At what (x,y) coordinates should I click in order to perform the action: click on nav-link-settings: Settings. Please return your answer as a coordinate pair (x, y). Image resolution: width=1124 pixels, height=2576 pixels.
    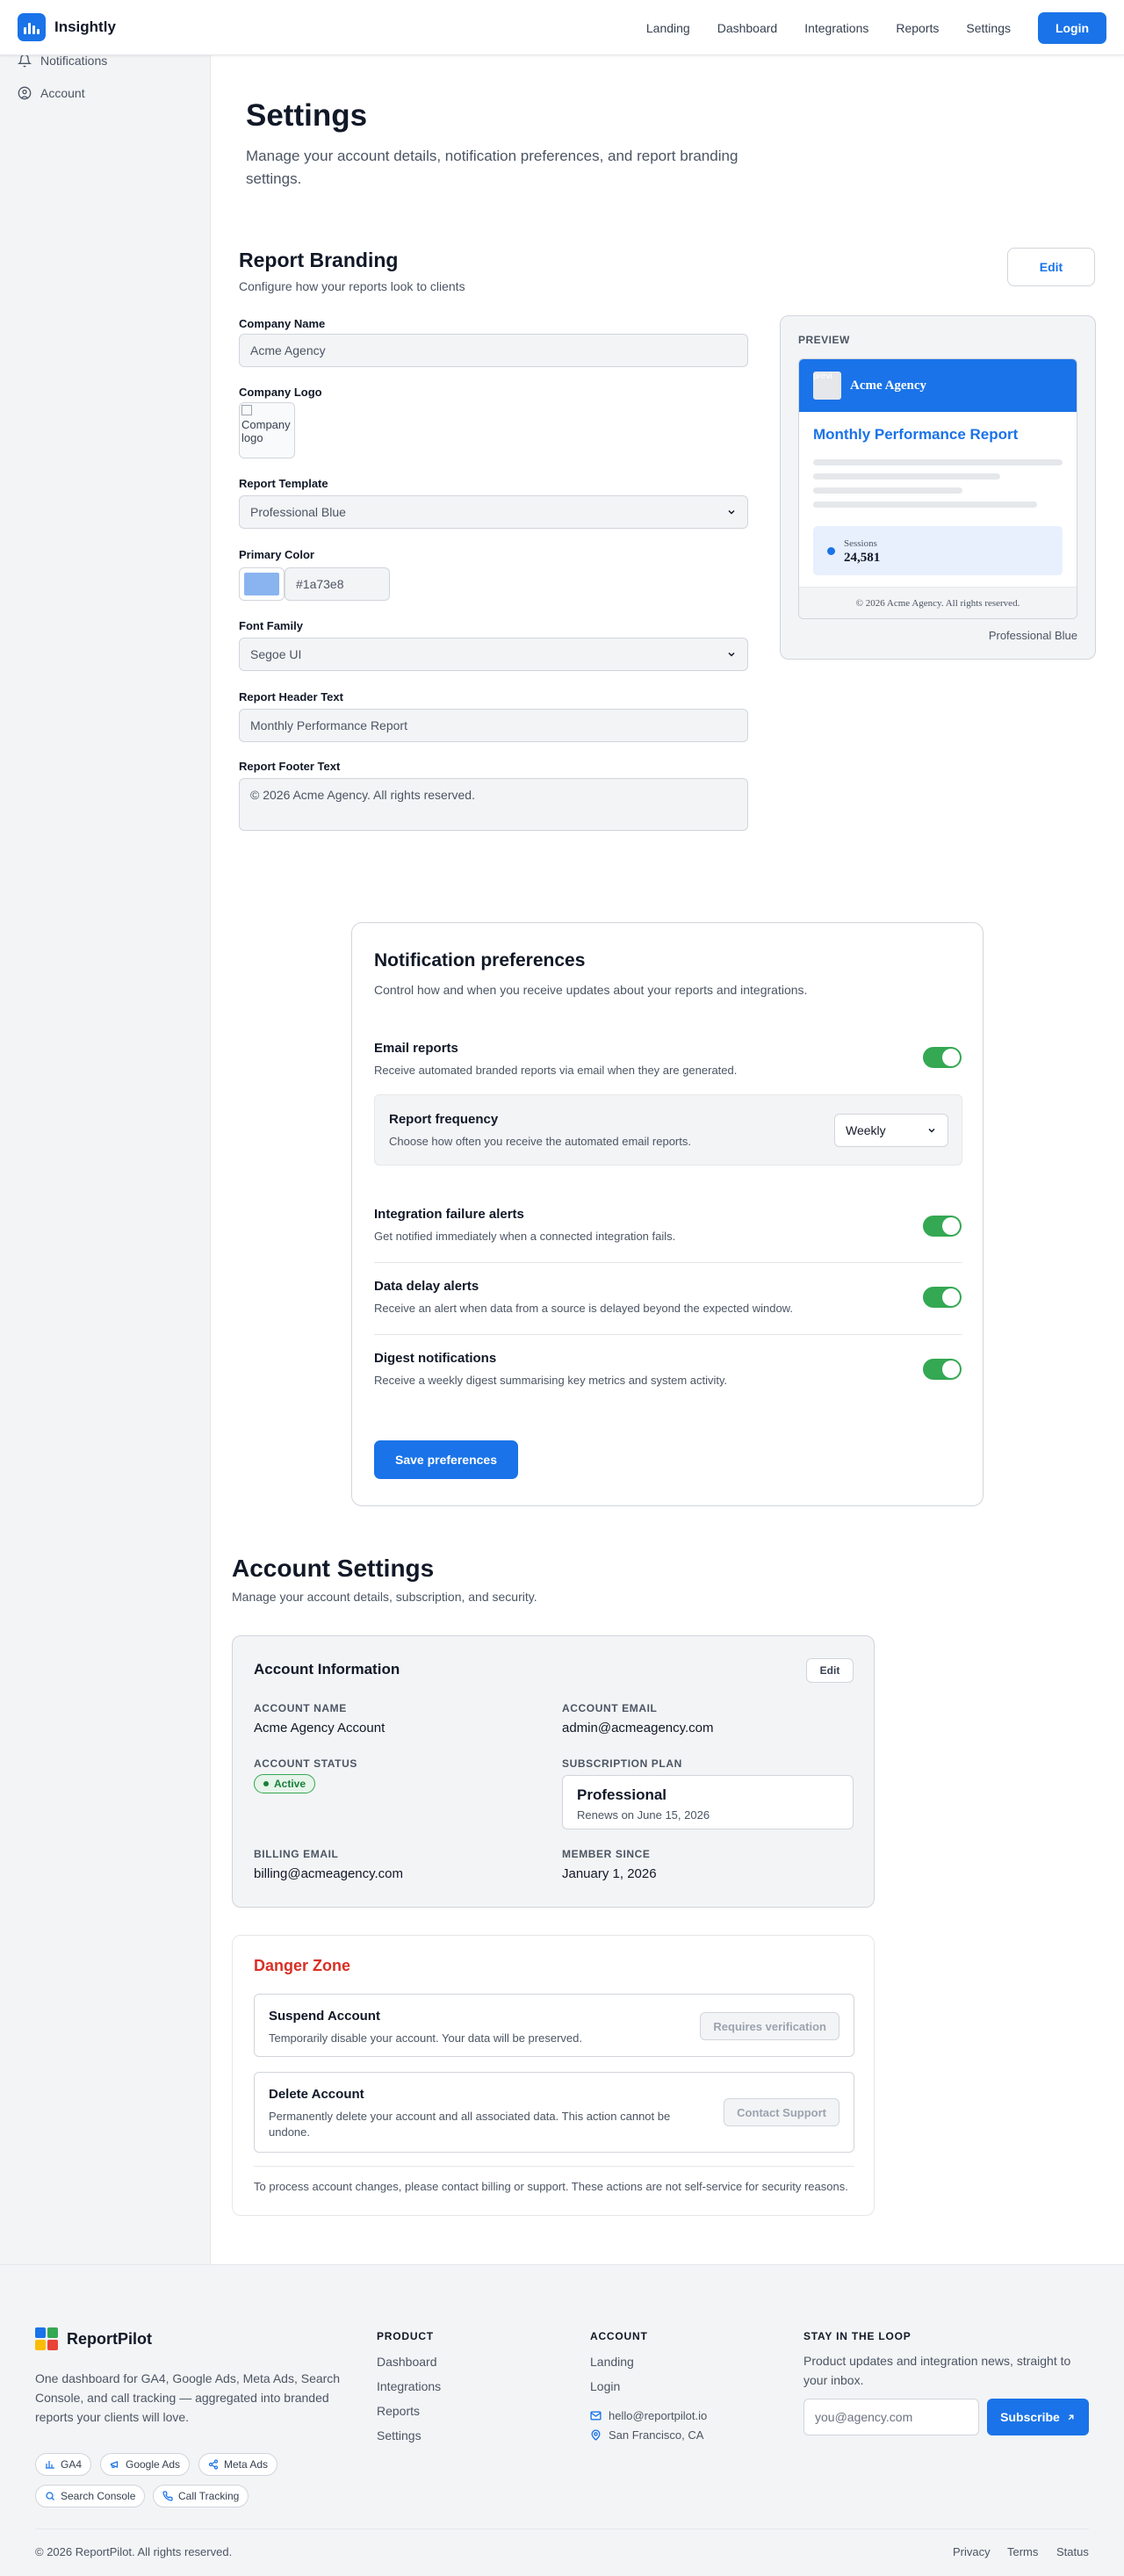
    Looking at the image, I should click on (989, 28).